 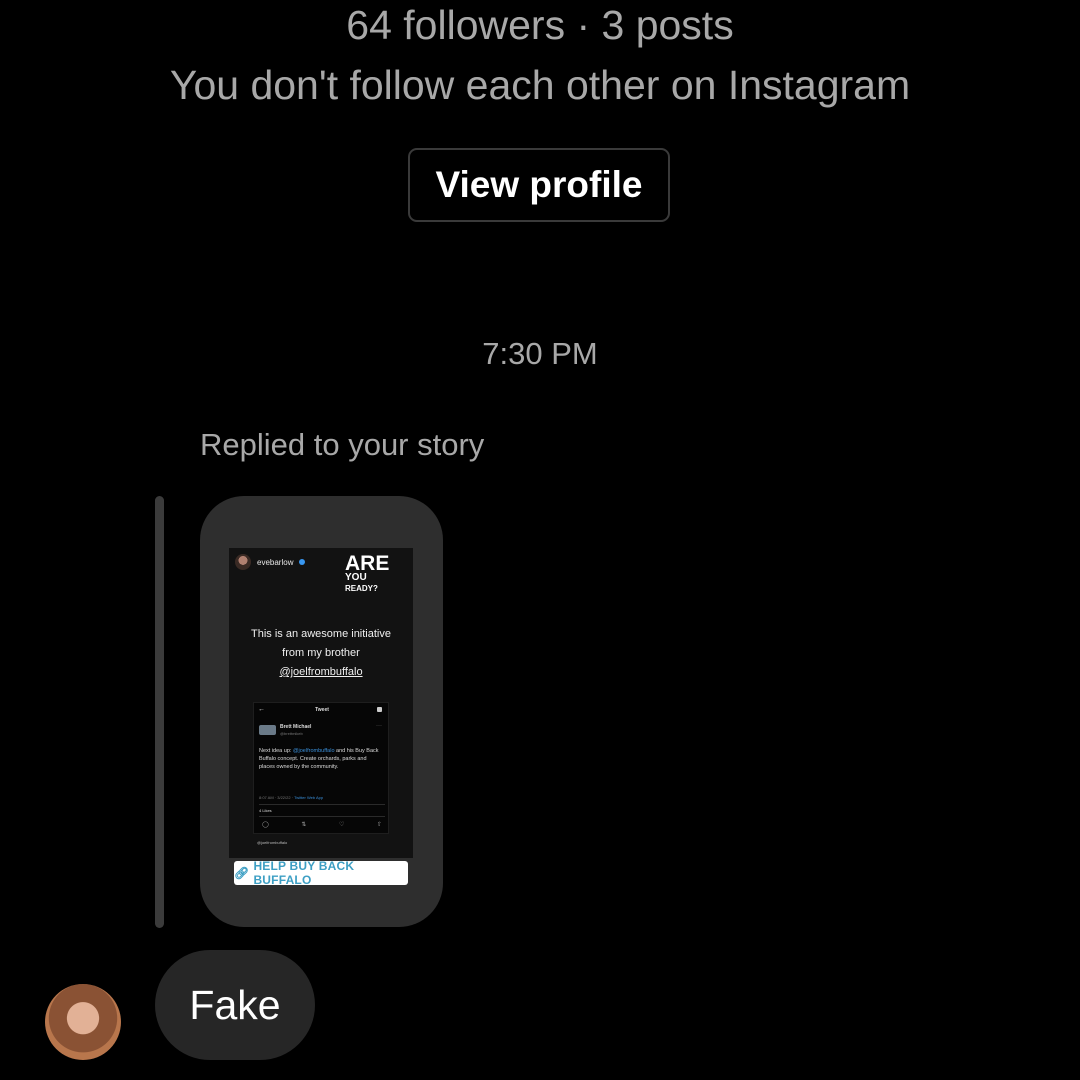 What do you see at coordinates (243, 562) in the screenshot?
I see `story-author-avatar` at bounding box center [243, 562].